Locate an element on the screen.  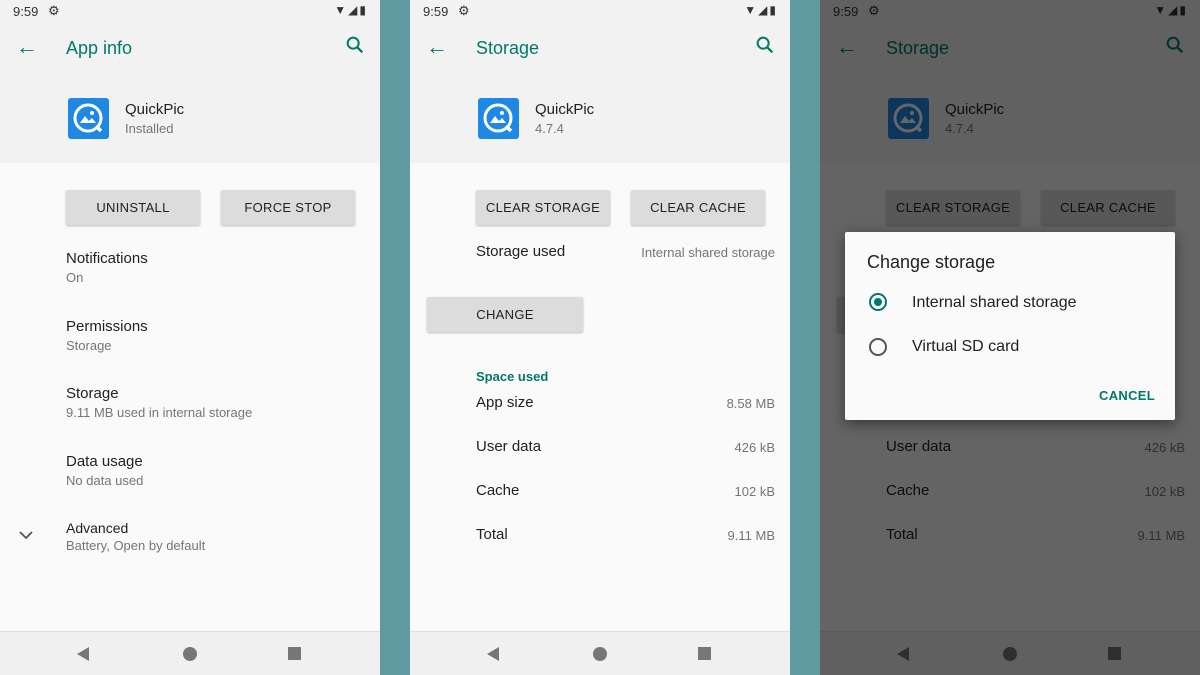
space-value: 102 kB is located at coordinates (754, 491).